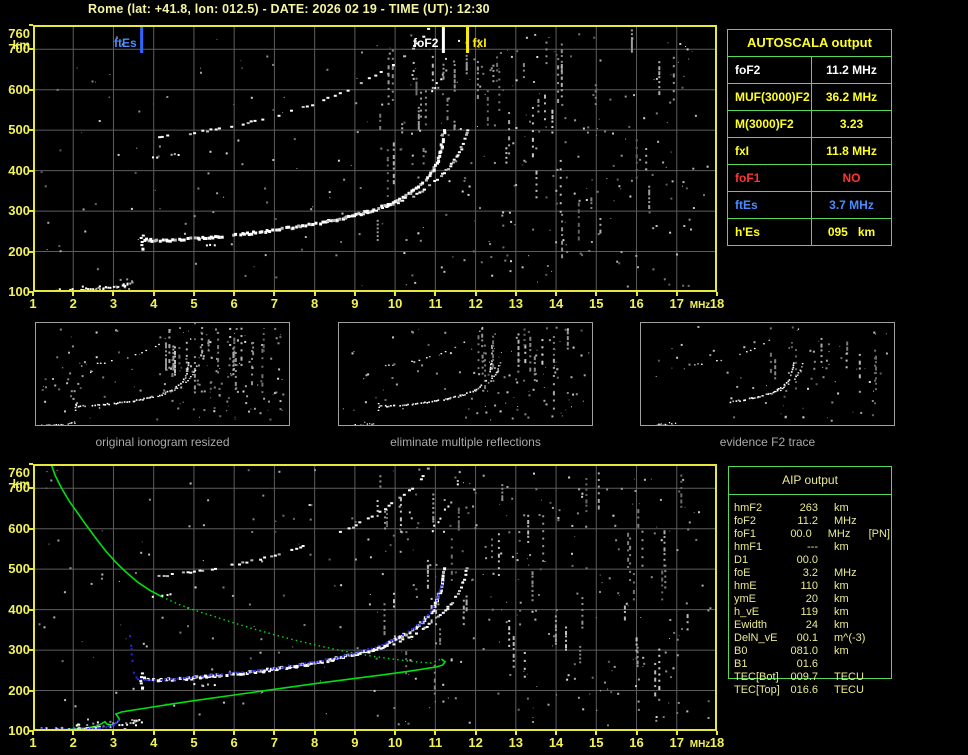 This screenshot has width=968, height=755. I want to click on parameter-name: fxI, so click(770, 151).